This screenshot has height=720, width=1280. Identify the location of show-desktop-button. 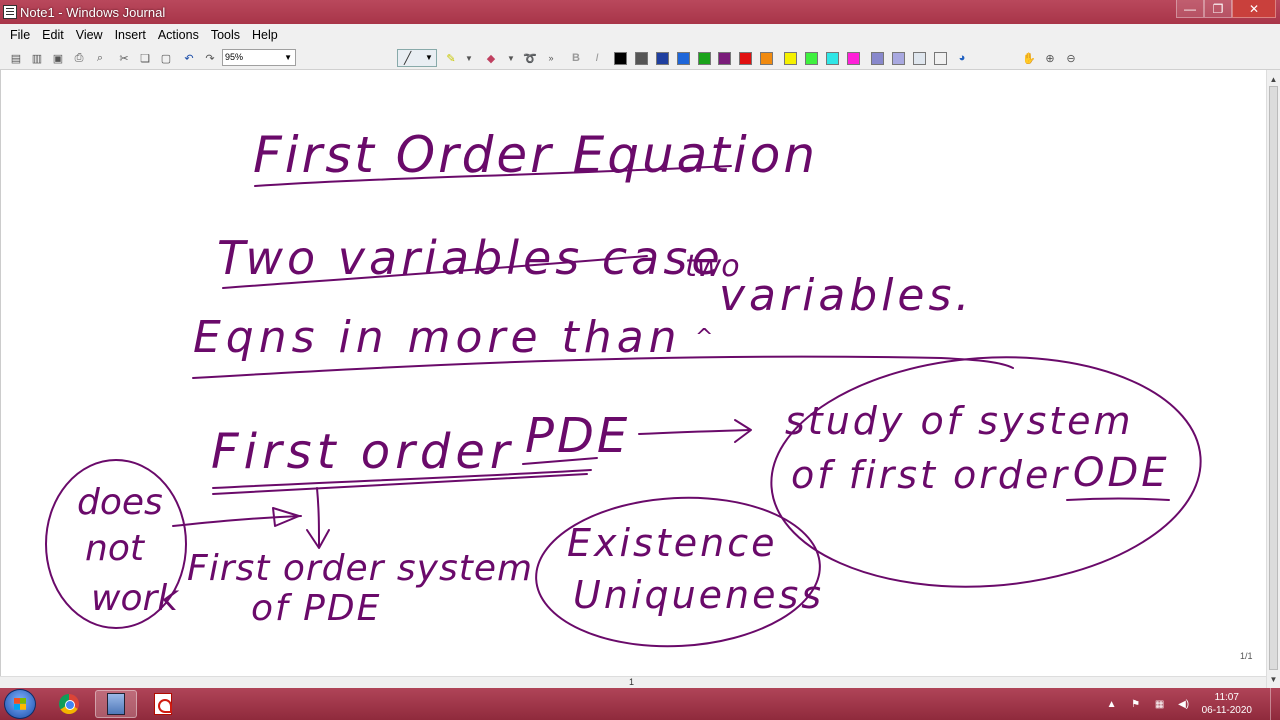
(1275, 704).